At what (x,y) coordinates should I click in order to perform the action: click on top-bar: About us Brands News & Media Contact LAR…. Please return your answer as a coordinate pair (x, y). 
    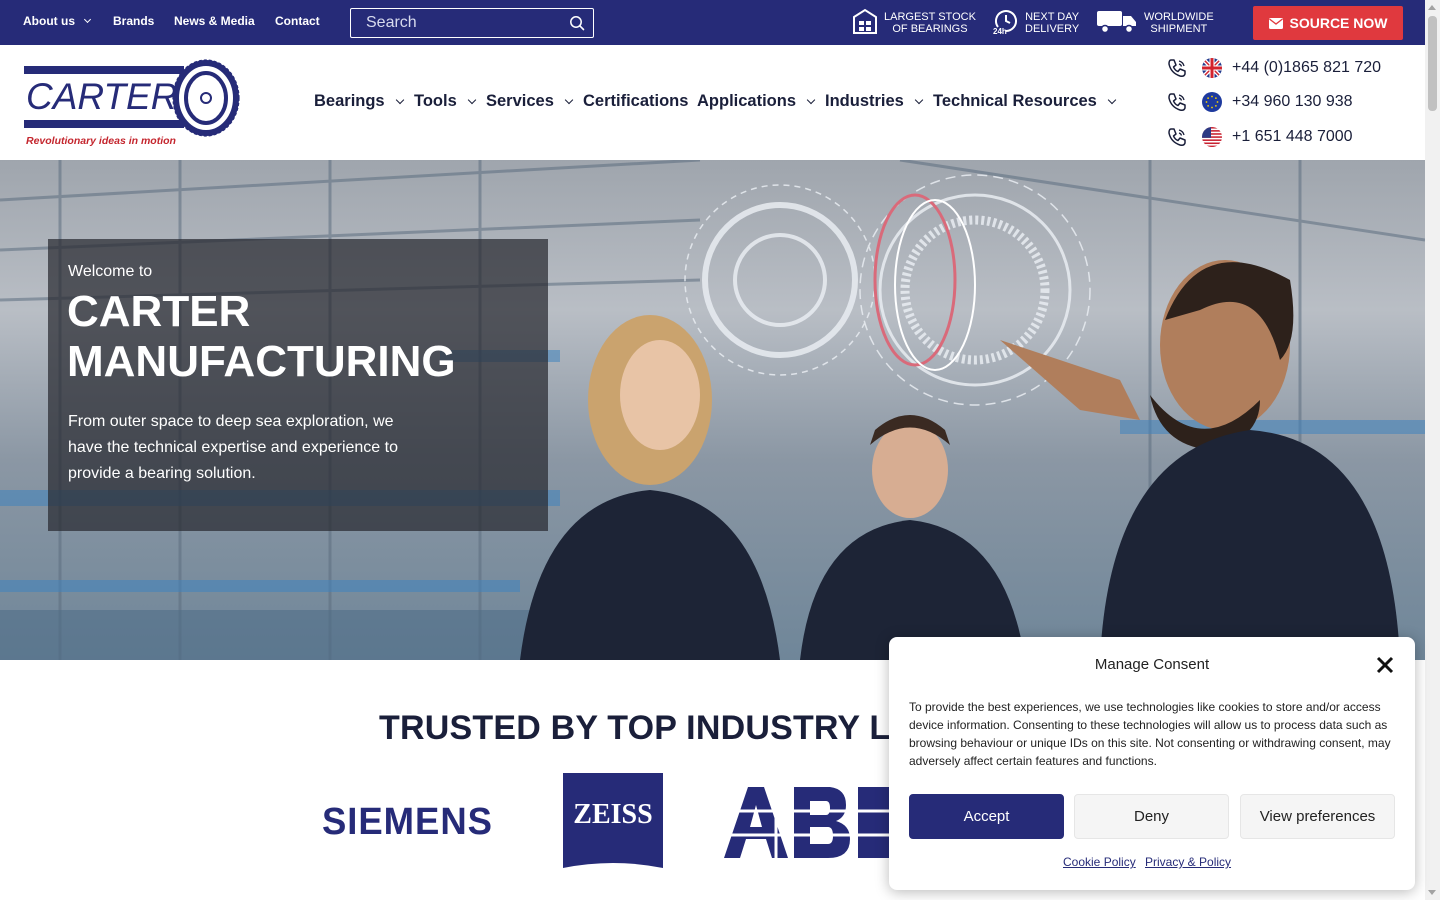
    Looking at the image, I should click on (712, 22).